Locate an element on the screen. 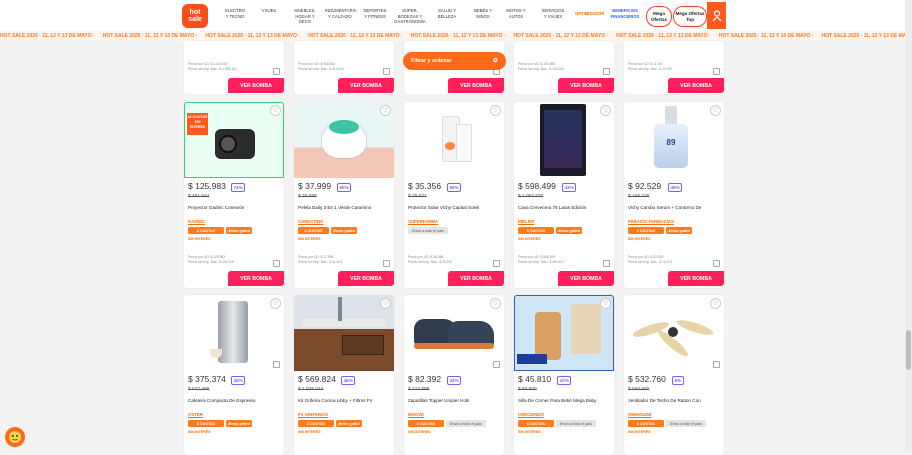  nav-super: SUPER, BODEGAS Y GASTRONOMÍA is located at coordinates (410, 16).